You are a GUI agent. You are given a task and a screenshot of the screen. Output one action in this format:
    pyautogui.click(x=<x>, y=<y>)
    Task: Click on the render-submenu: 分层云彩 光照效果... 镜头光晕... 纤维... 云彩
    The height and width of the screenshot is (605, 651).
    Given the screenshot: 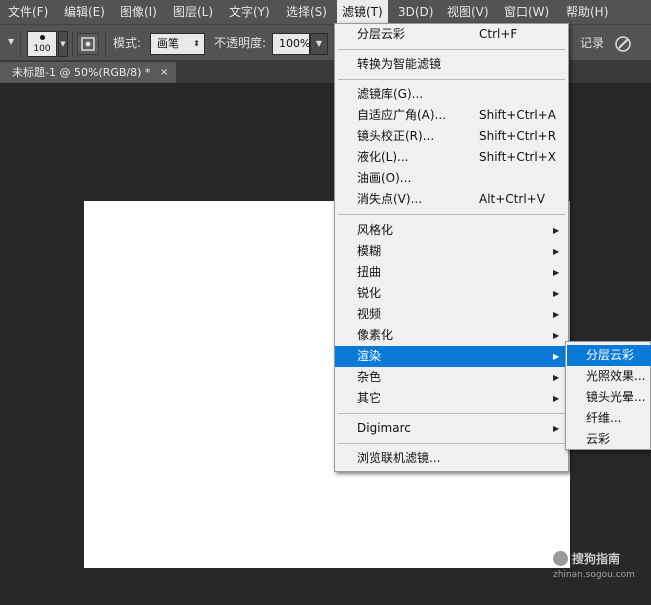 What is the action you would take?
    pyautogui.click(x=608, y=395)
    